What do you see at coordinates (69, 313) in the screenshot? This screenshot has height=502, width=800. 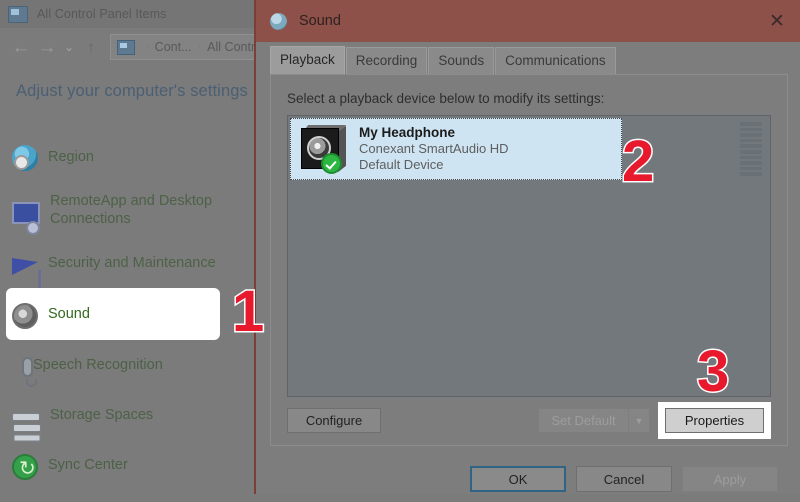 I see `sidebar-item-label: Sound` at bounding box center [69, 313].